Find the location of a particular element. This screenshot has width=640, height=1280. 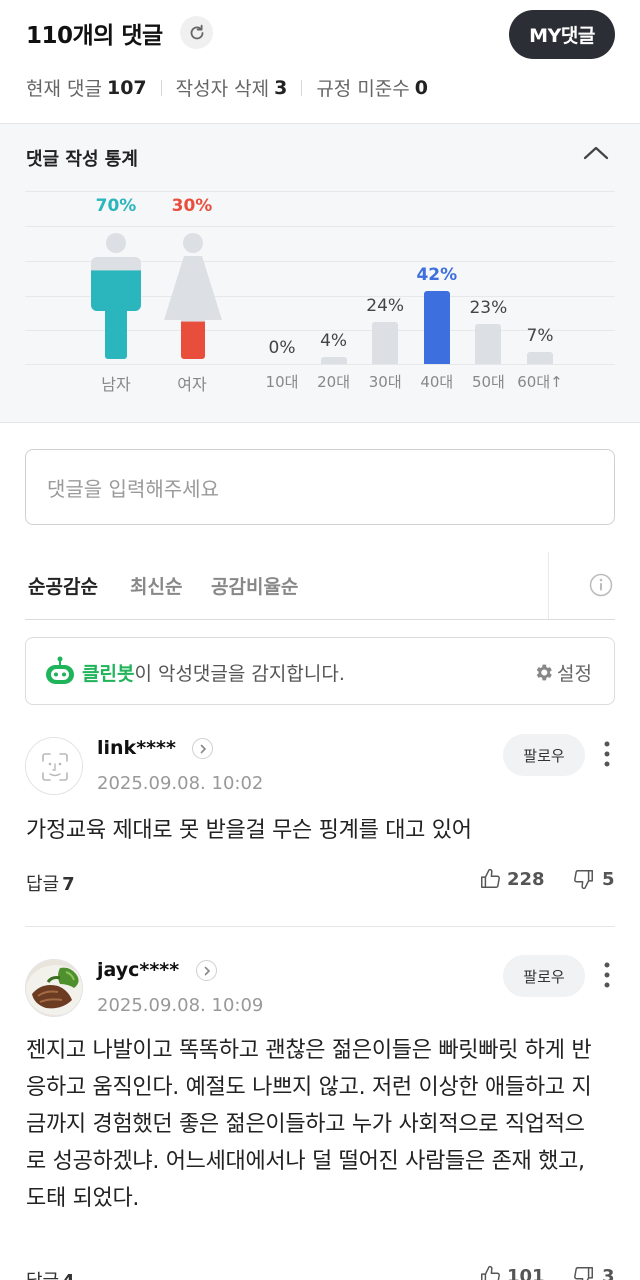

female-fill is located at coordinates (193, 340).